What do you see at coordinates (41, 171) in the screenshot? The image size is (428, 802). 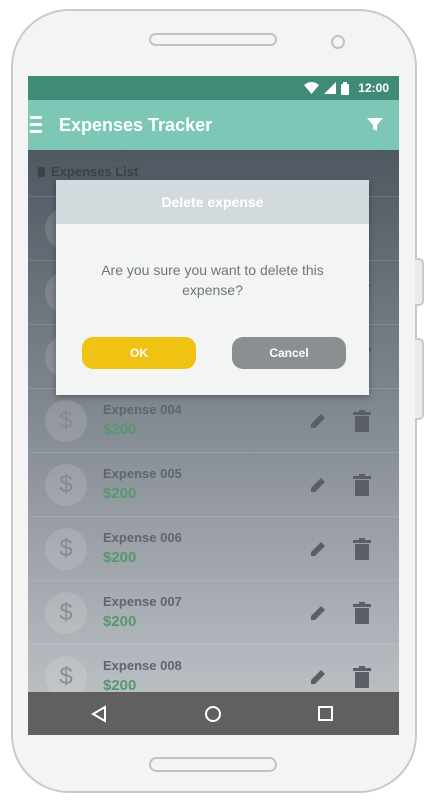 I see `list-icon` at bounding box center [41, 171].